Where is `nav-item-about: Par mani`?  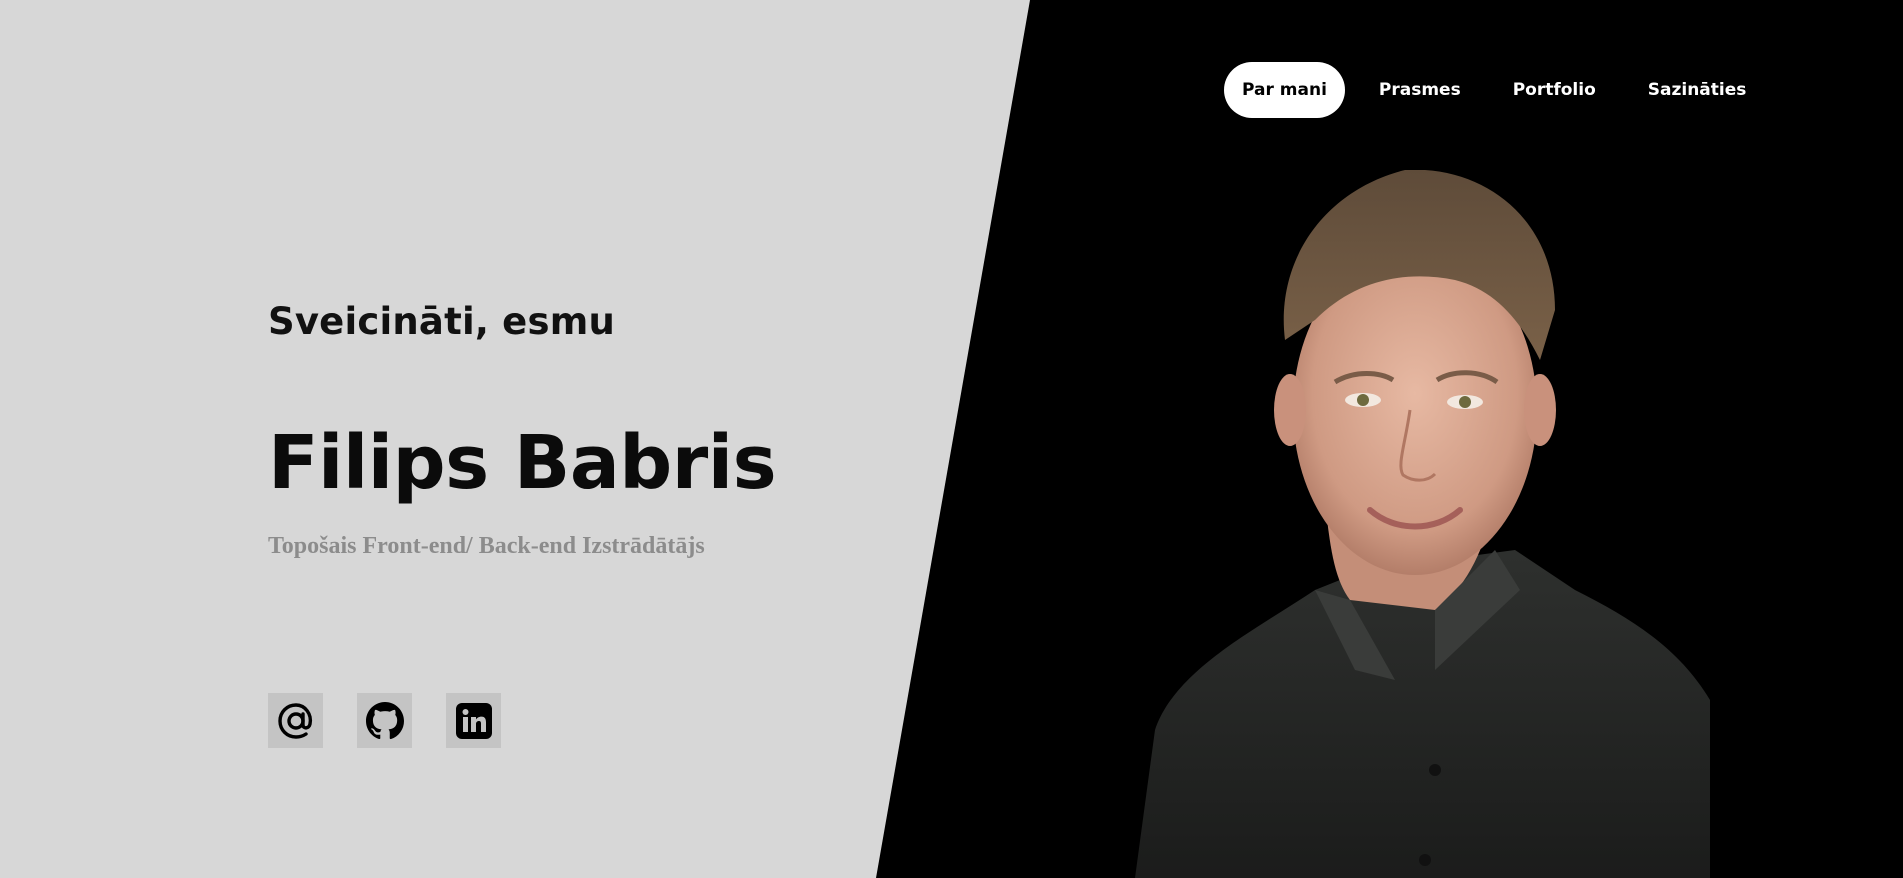 nav-item-about: Par mani is located at coordinates (1284, 90).